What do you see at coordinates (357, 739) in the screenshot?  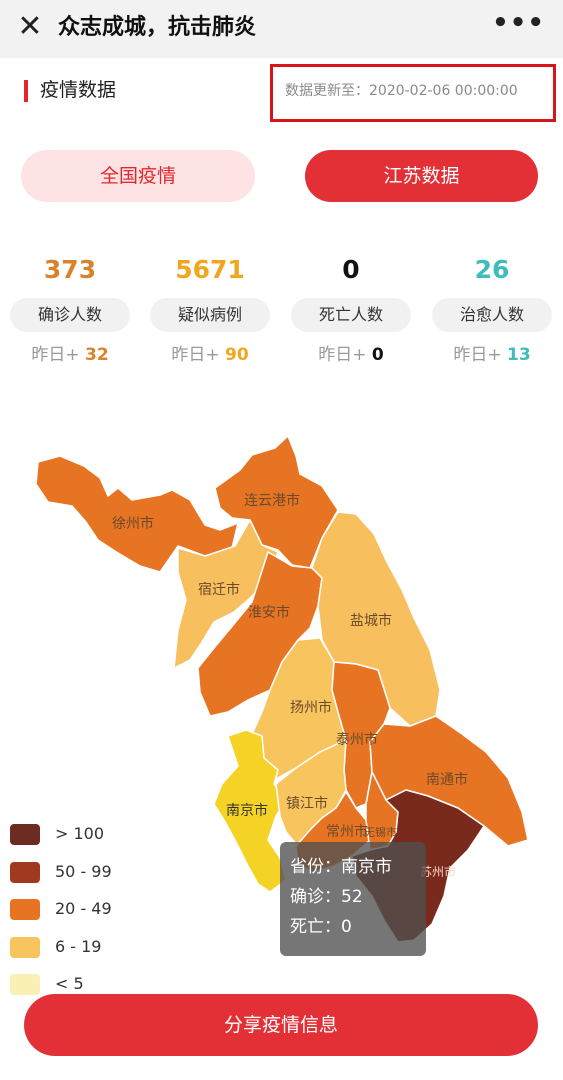 I see `map-label-taizhou: 泰州市` at bounding box center [357, 739].